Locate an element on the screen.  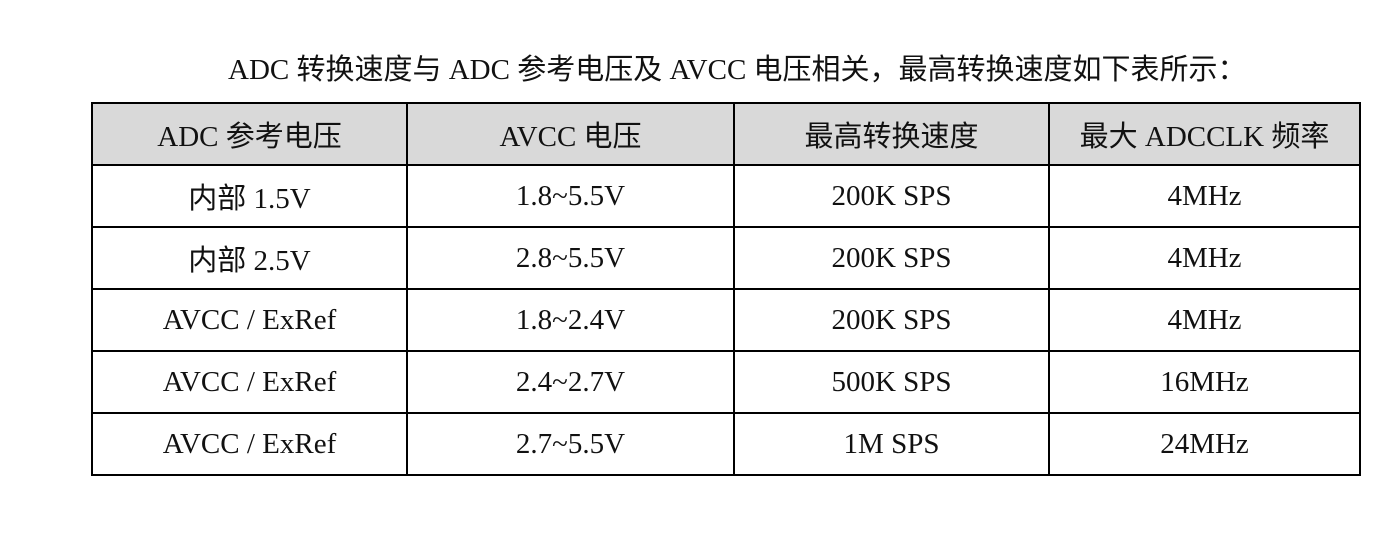
cell-conversion-speed: 1M SPS is located at coordinates (891, 444).